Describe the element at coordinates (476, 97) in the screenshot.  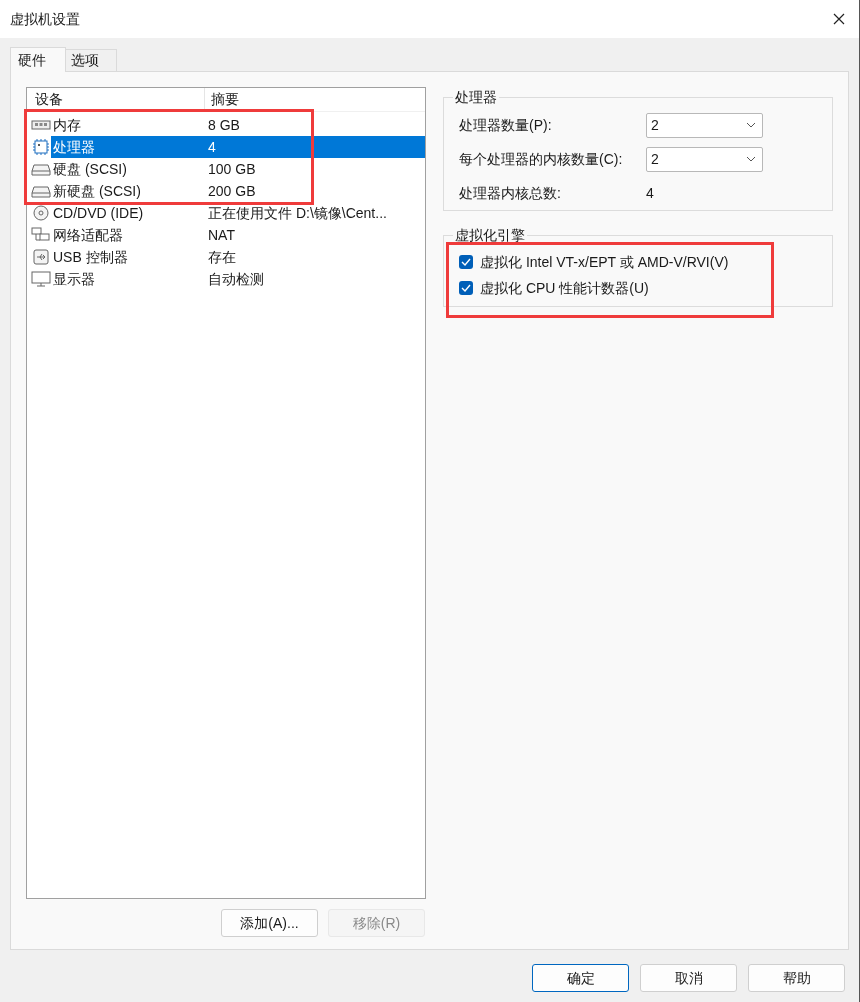
I see `group-title: 处理器` at that location.